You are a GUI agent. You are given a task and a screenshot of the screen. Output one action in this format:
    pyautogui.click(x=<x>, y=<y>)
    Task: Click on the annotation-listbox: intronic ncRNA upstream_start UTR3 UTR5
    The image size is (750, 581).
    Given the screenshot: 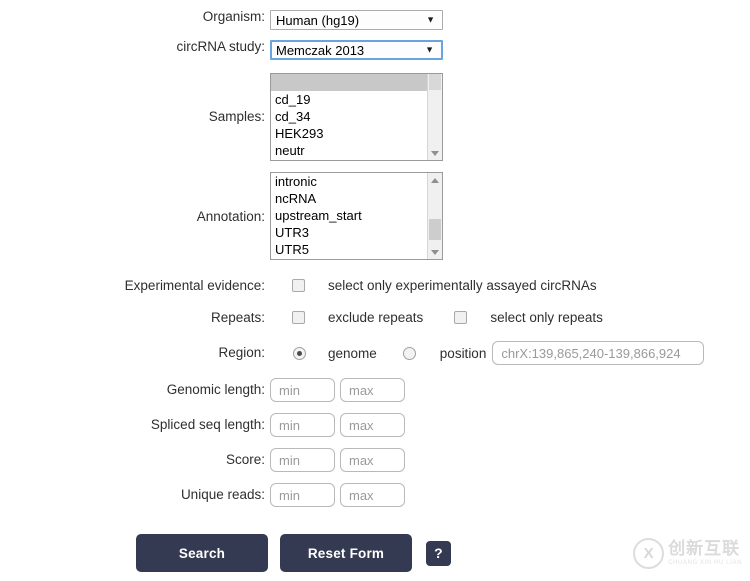 What is the action you would take?
    pyautogui.click(x=356, y=216)
    